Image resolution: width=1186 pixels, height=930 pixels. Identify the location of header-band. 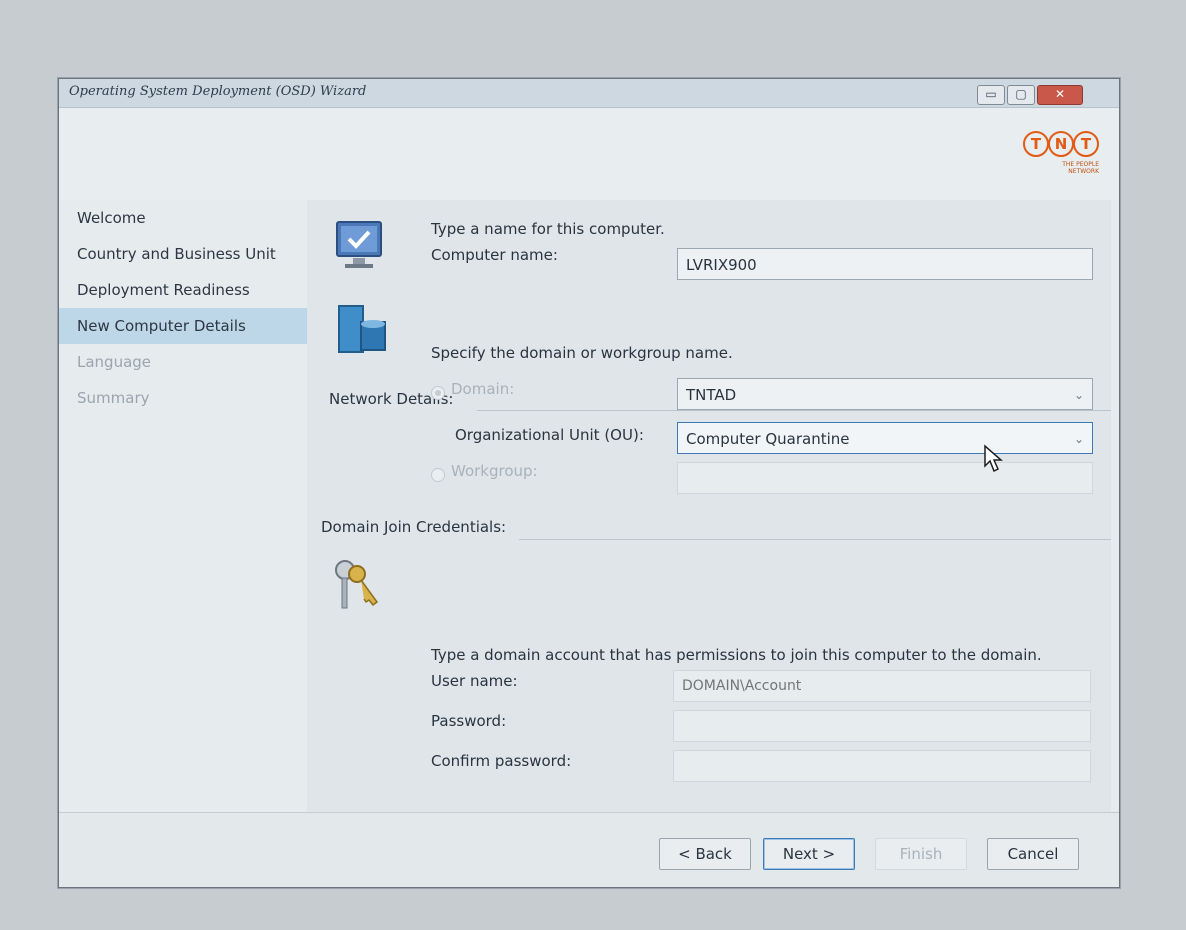
(589, 154).